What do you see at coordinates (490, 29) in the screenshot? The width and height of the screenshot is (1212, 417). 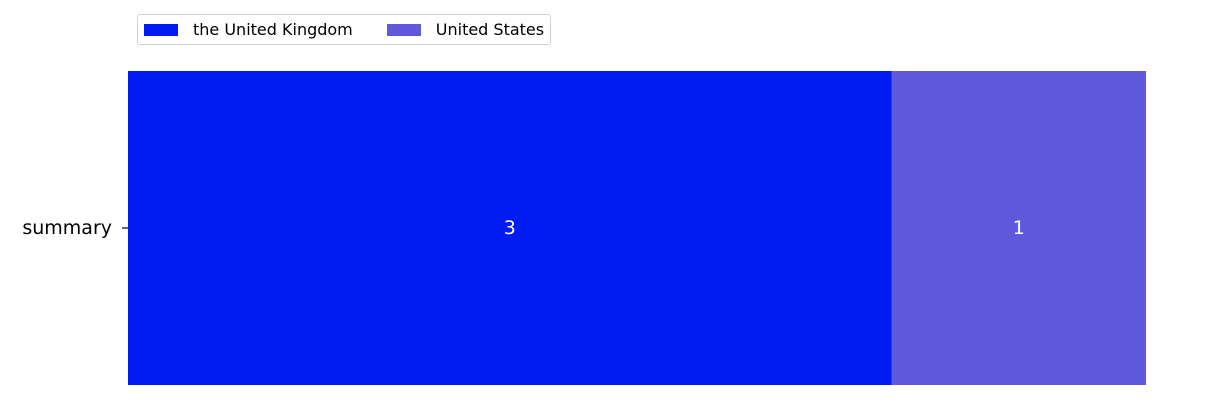 I see `legend-label-united-states: United States` at bounding box center [490, 29].